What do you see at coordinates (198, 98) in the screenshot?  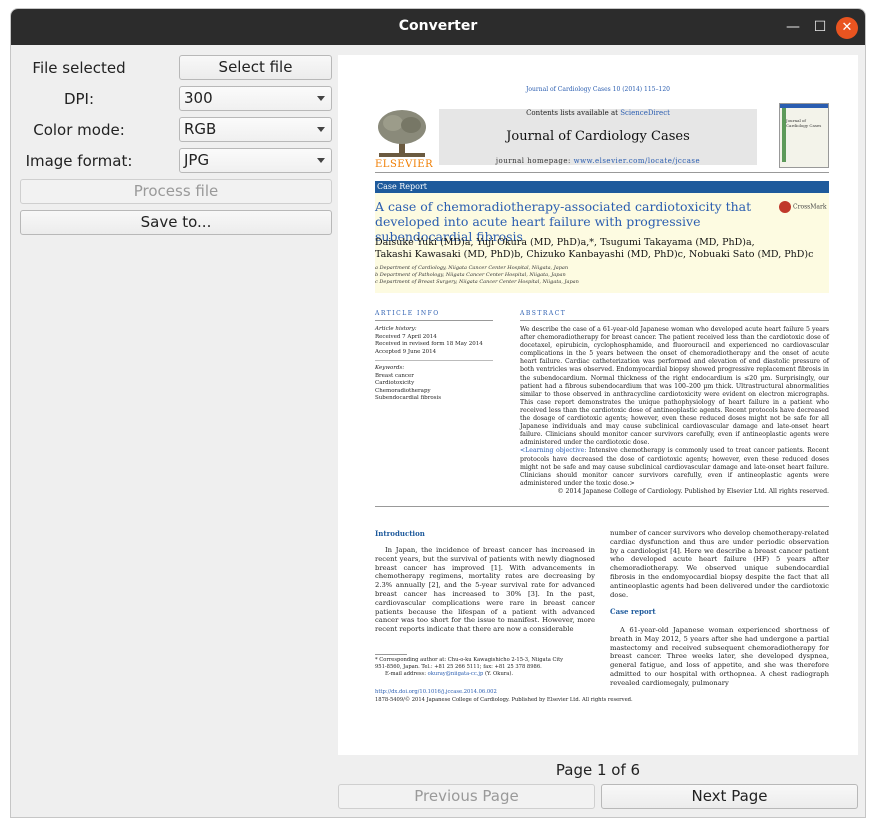 I see `dpi-value: 300` at bounding box center [198, 98].